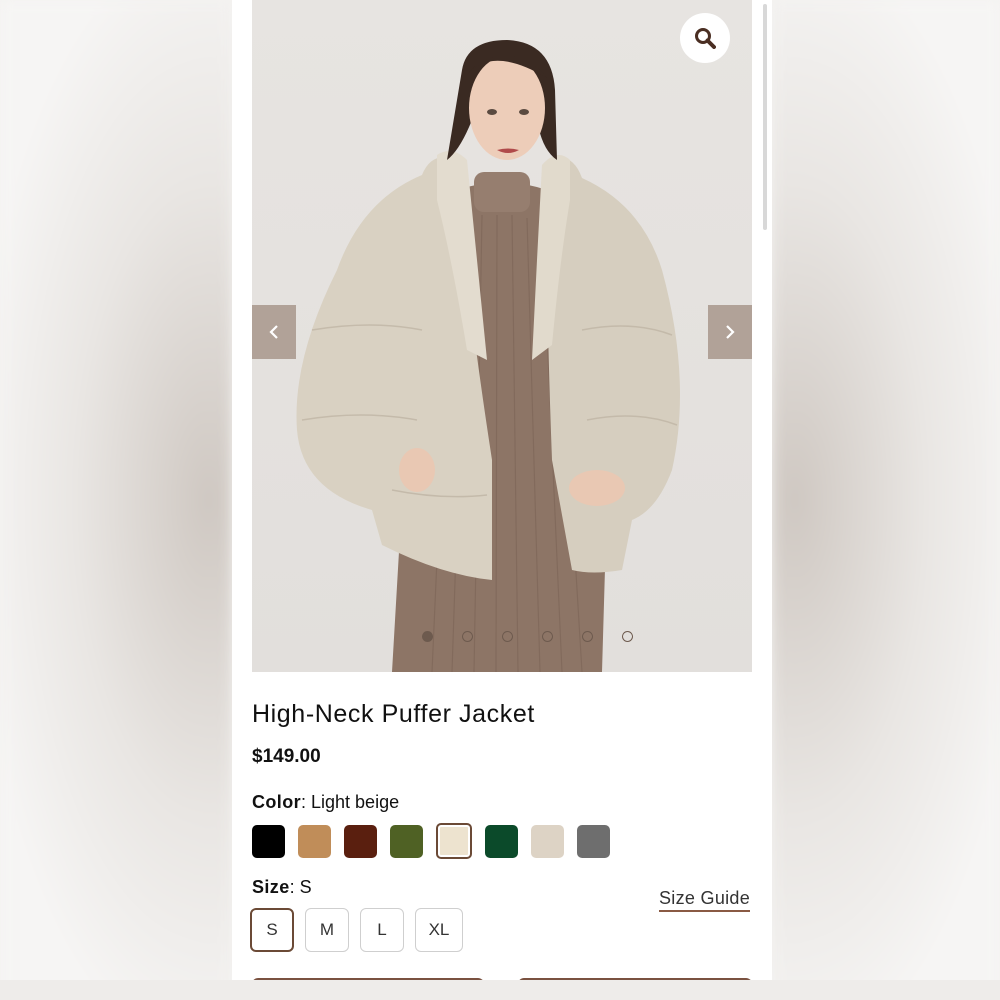  Describe the element at coordinates (765, 117) in the screenshot. I see `scrollbar` at that location.